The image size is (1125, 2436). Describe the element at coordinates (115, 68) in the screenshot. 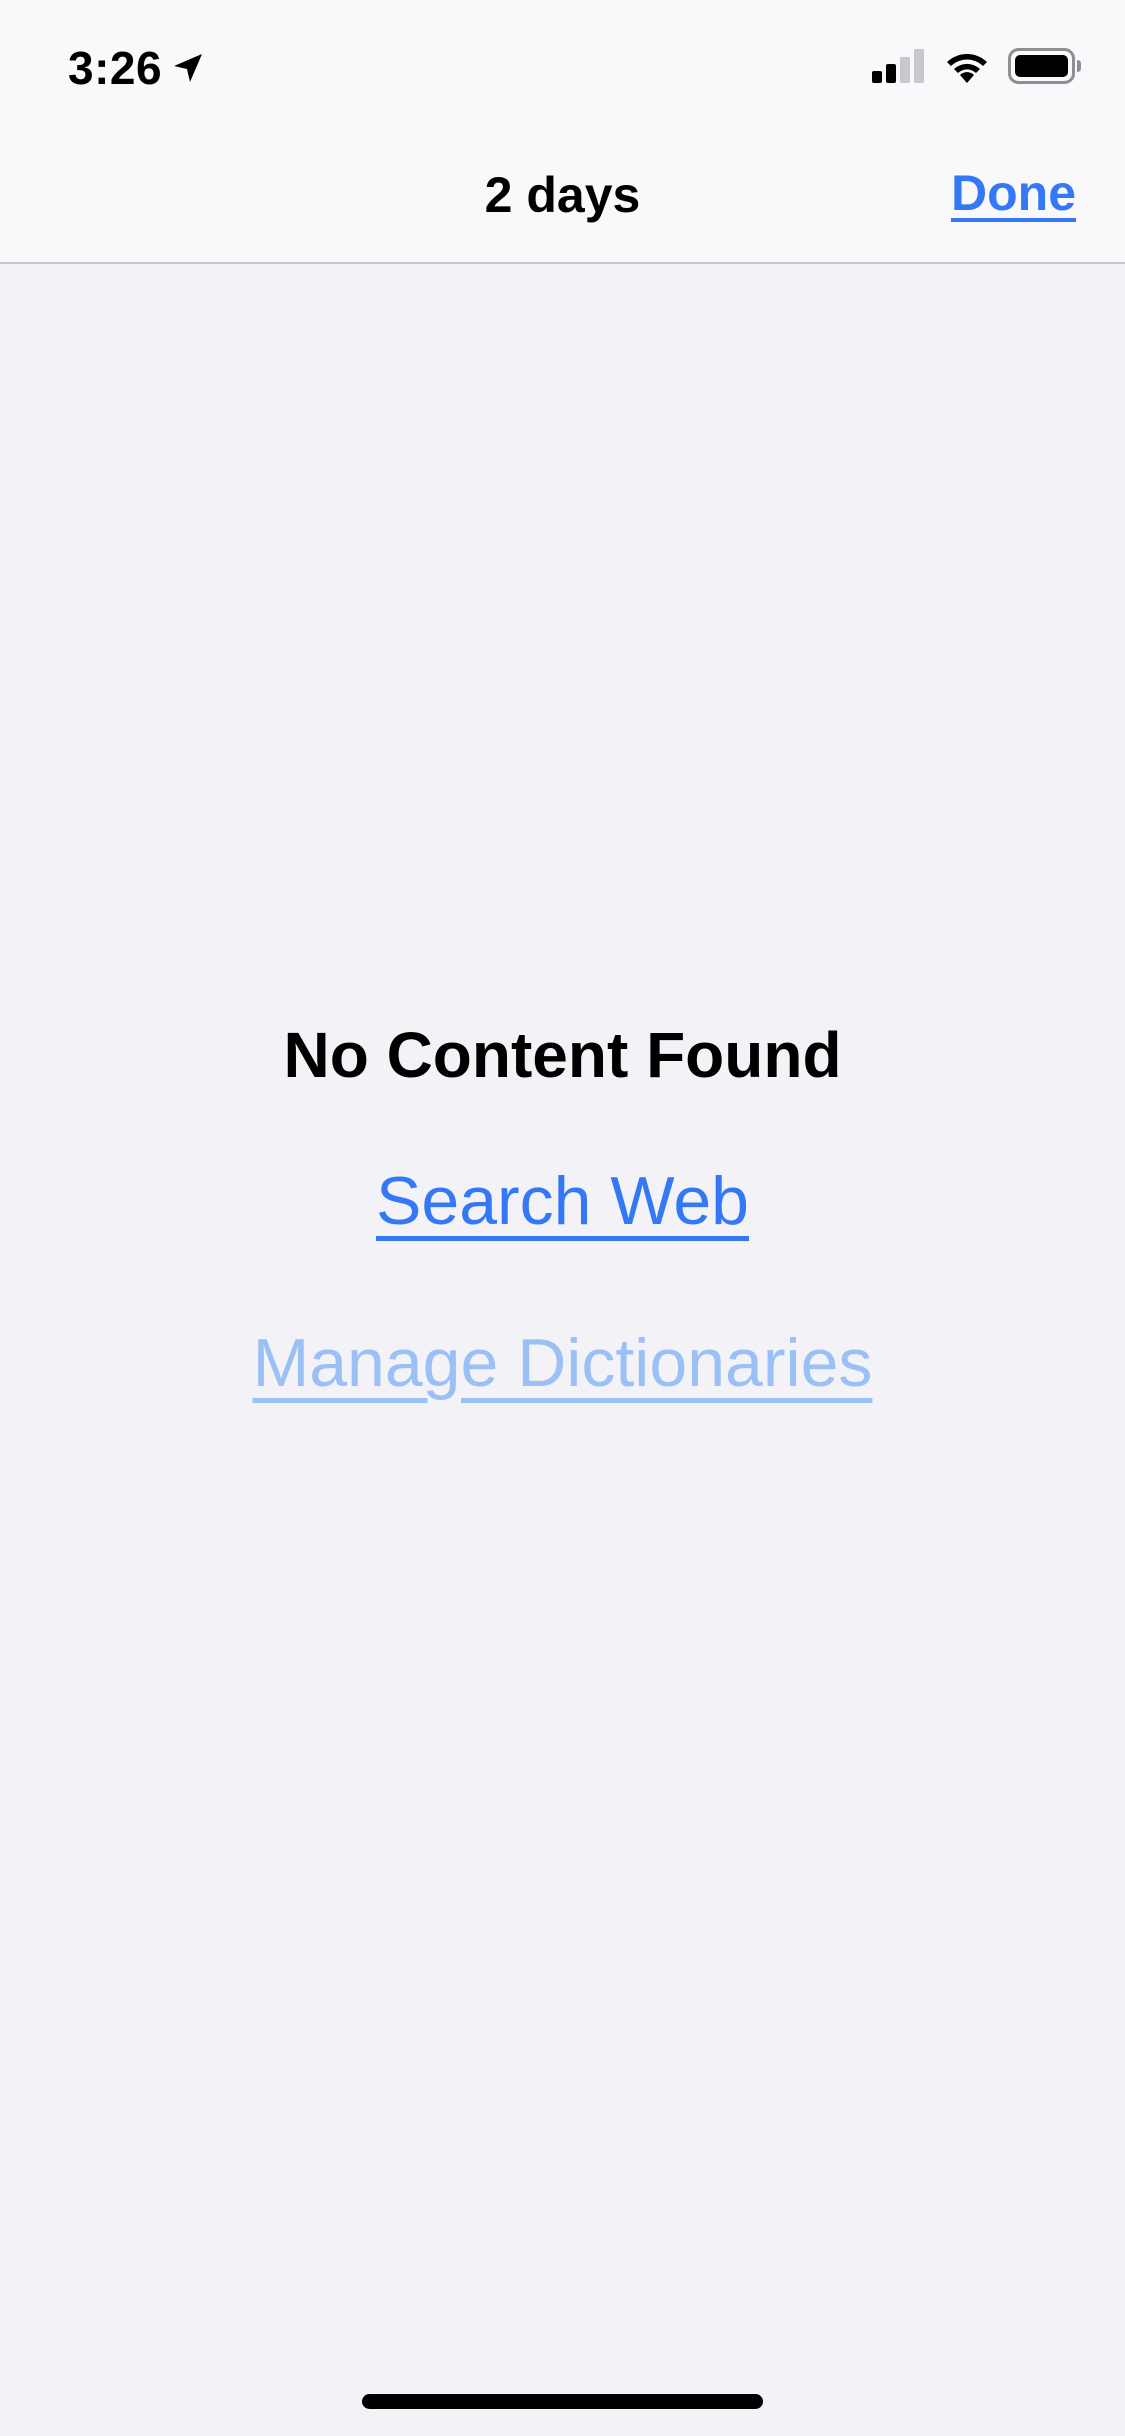

I see `status-time: 3:26` at that location.